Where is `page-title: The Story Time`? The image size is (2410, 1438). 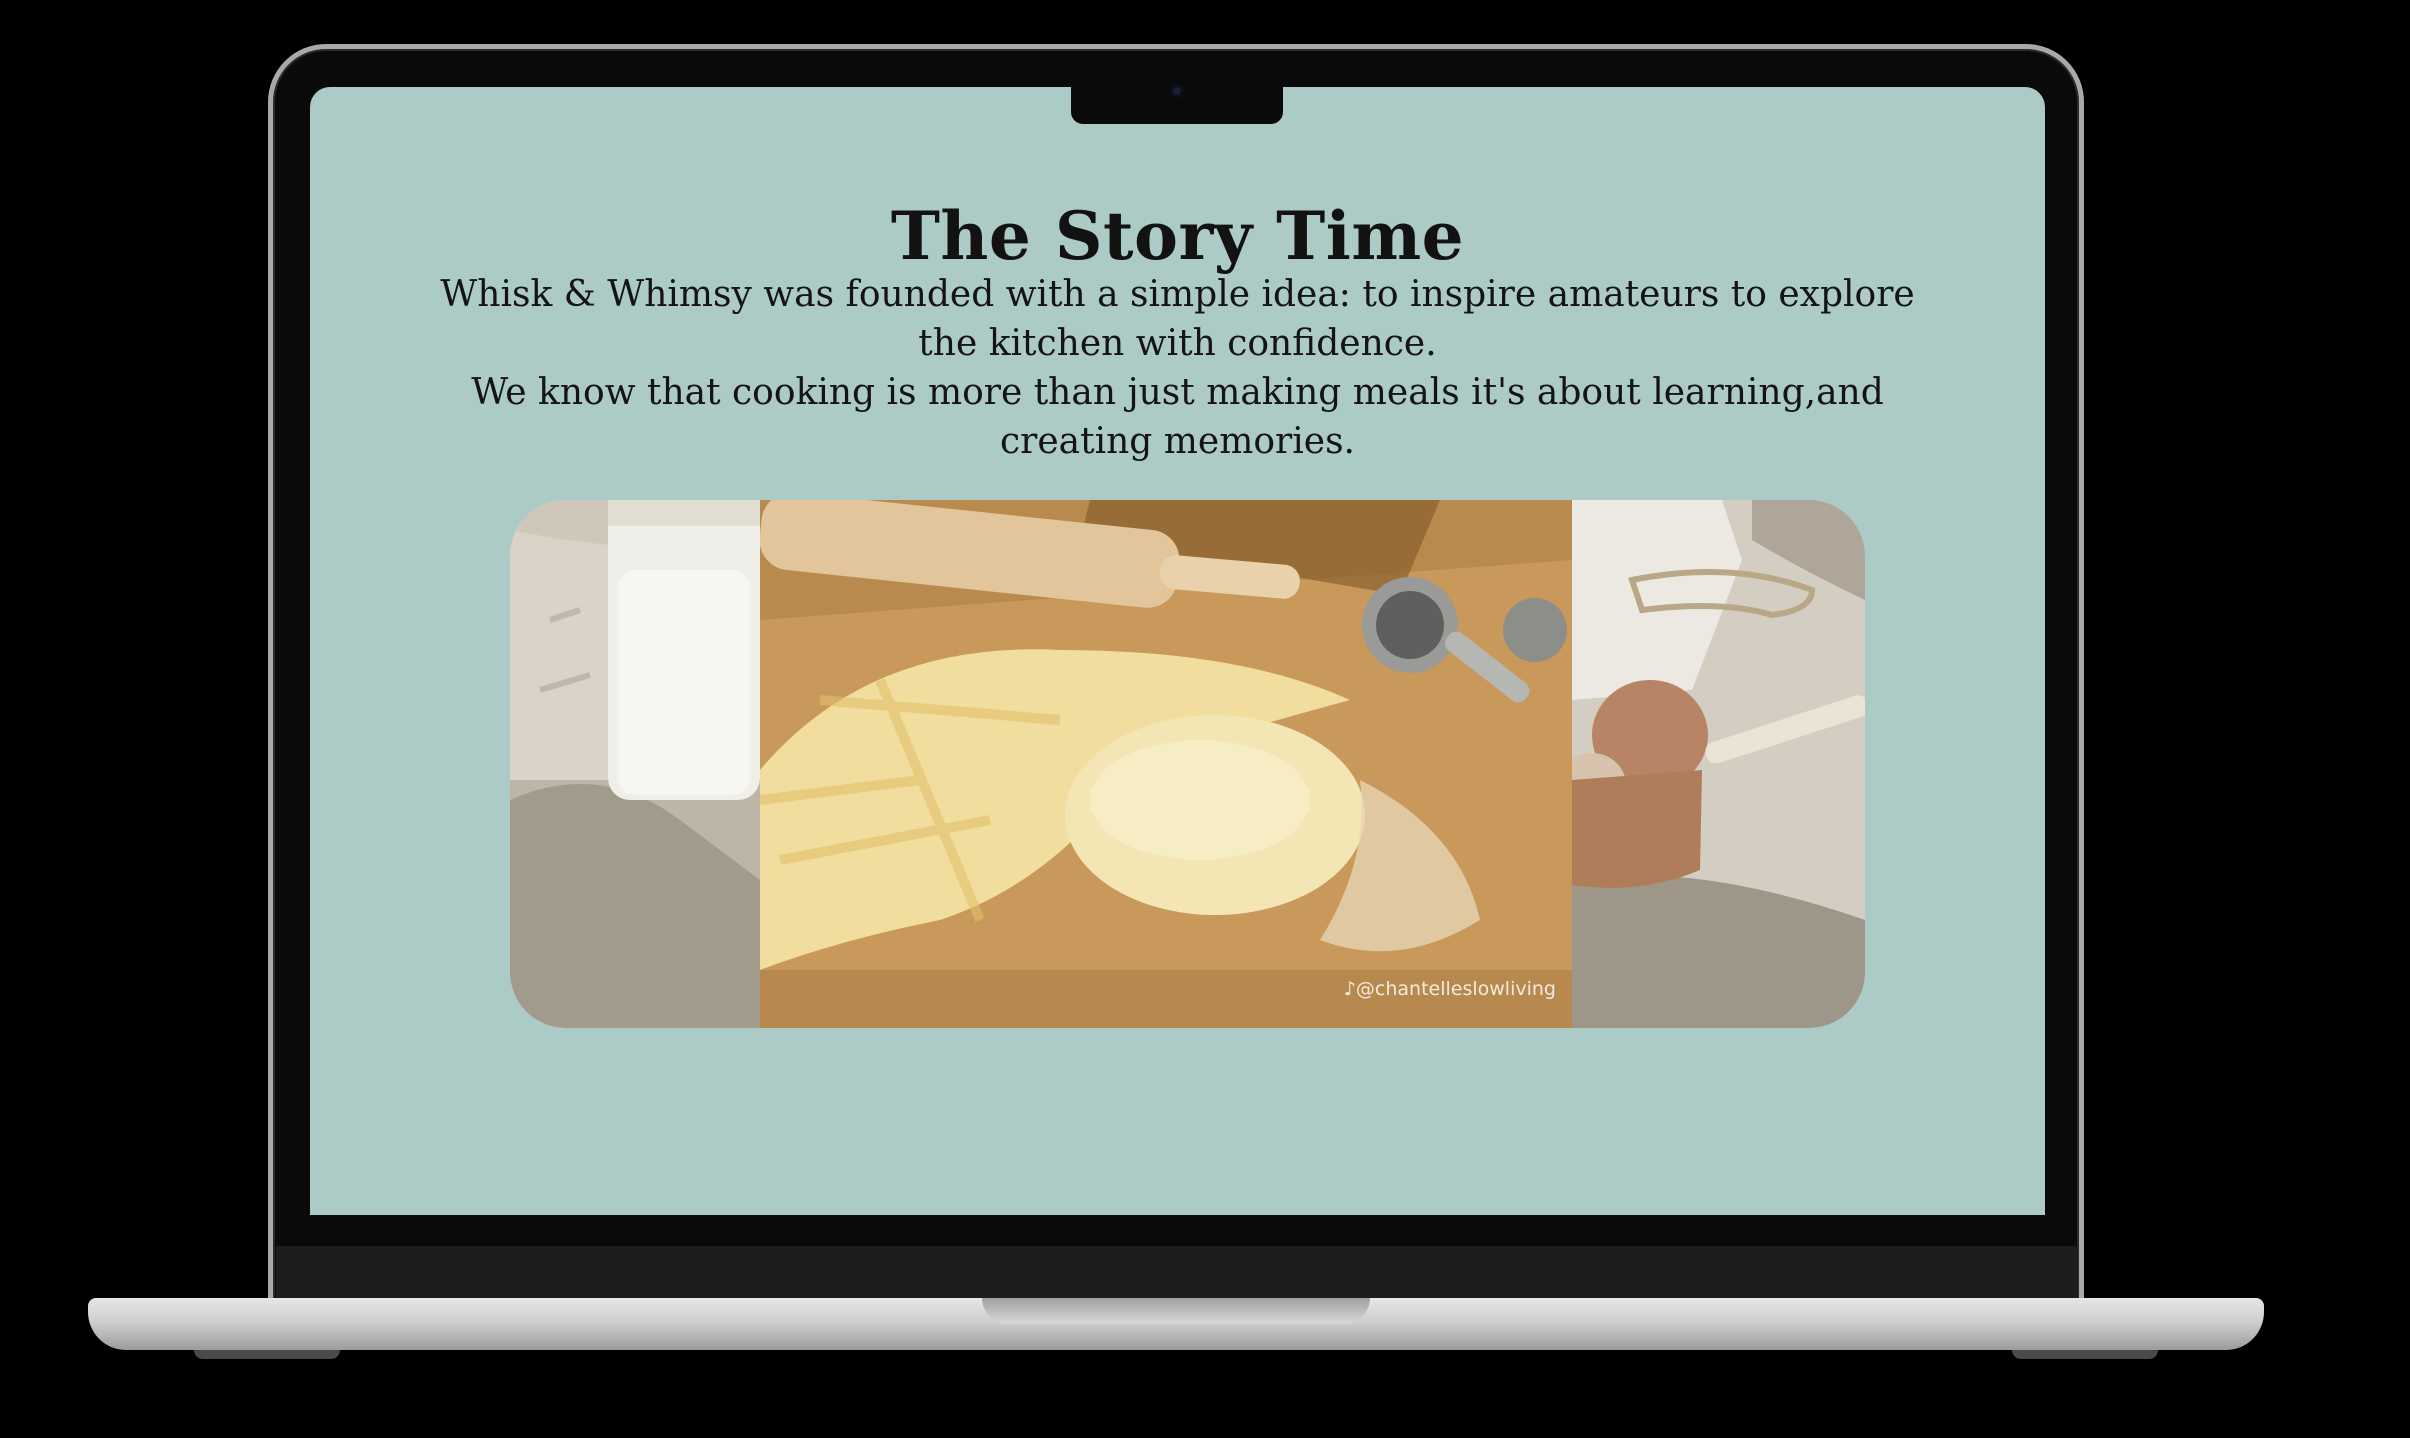
page-title: The Story Time is located at coordinates (1177, 236).